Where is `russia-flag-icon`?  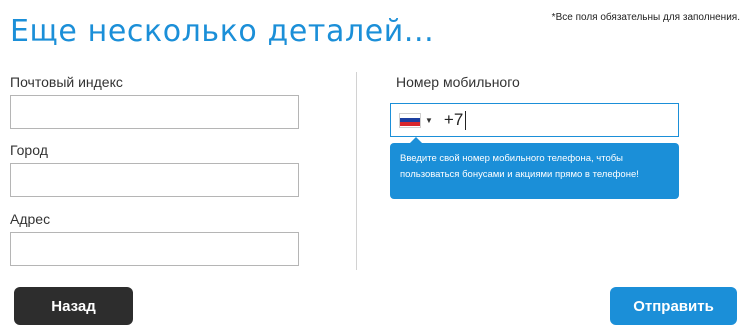
russia-flag-icon is located at coordinates (410, 120).